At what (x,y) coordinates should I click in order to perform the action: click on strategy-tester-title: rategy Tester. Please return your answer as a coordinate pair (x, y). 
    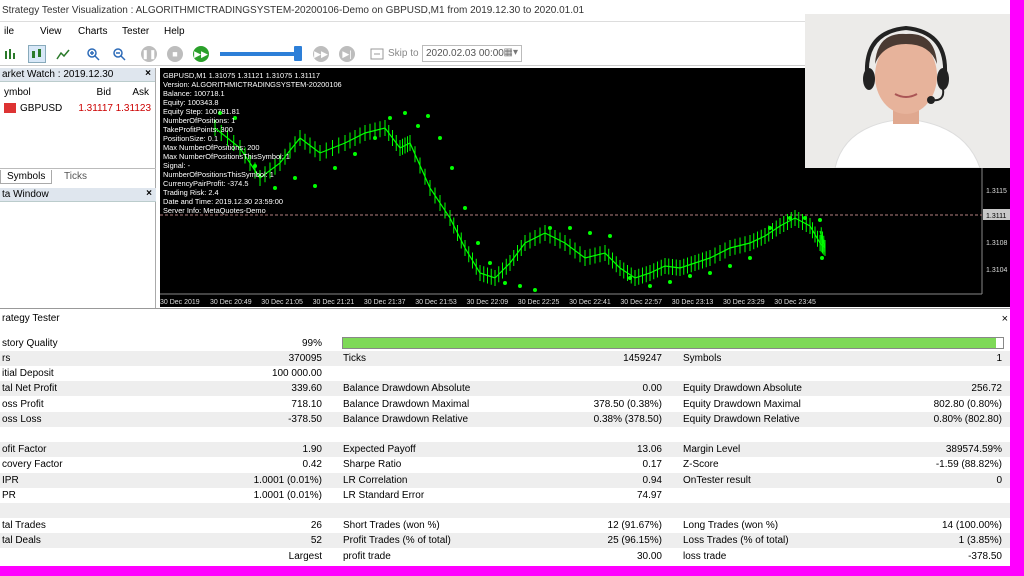
    Looking at the image, I should click on (31, 318).